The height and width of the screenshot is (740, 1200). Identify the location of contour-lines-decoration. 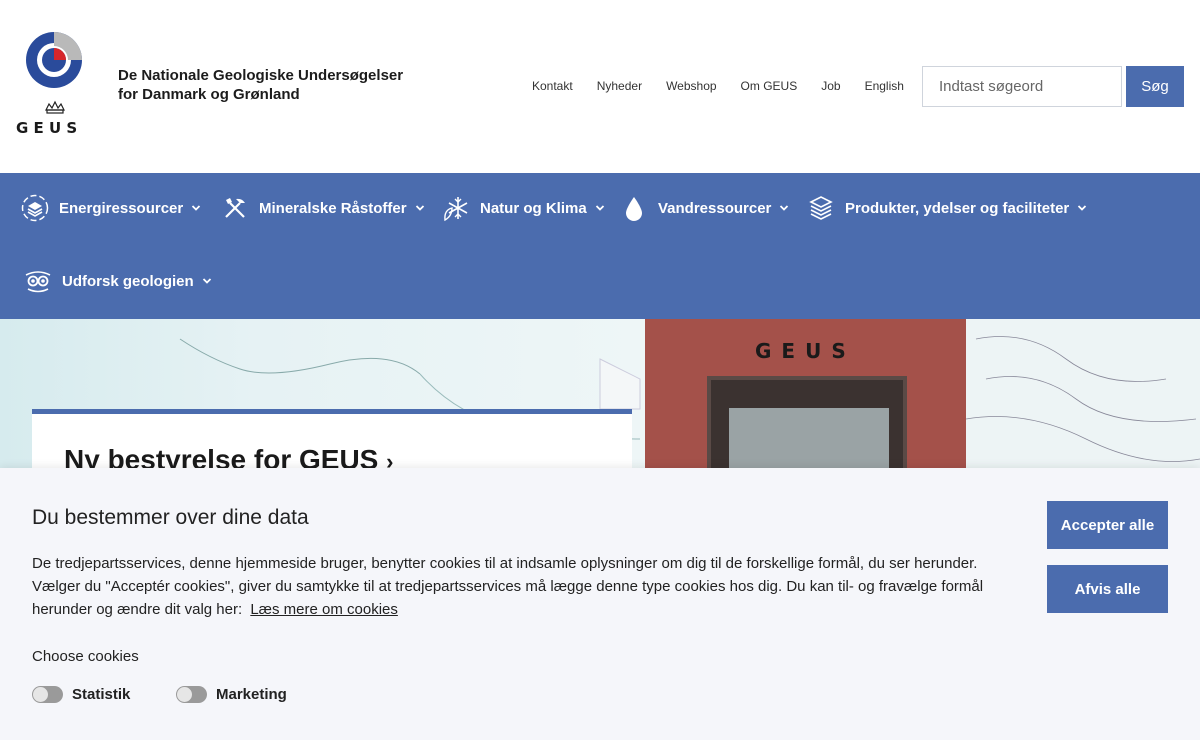
(1082, 399).